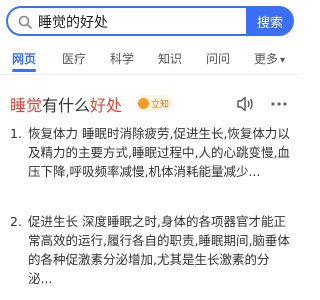 Image resolution: width=320 pixels, height=300 pixels. I want to click on list-item-number: 1., so click(16, 133).